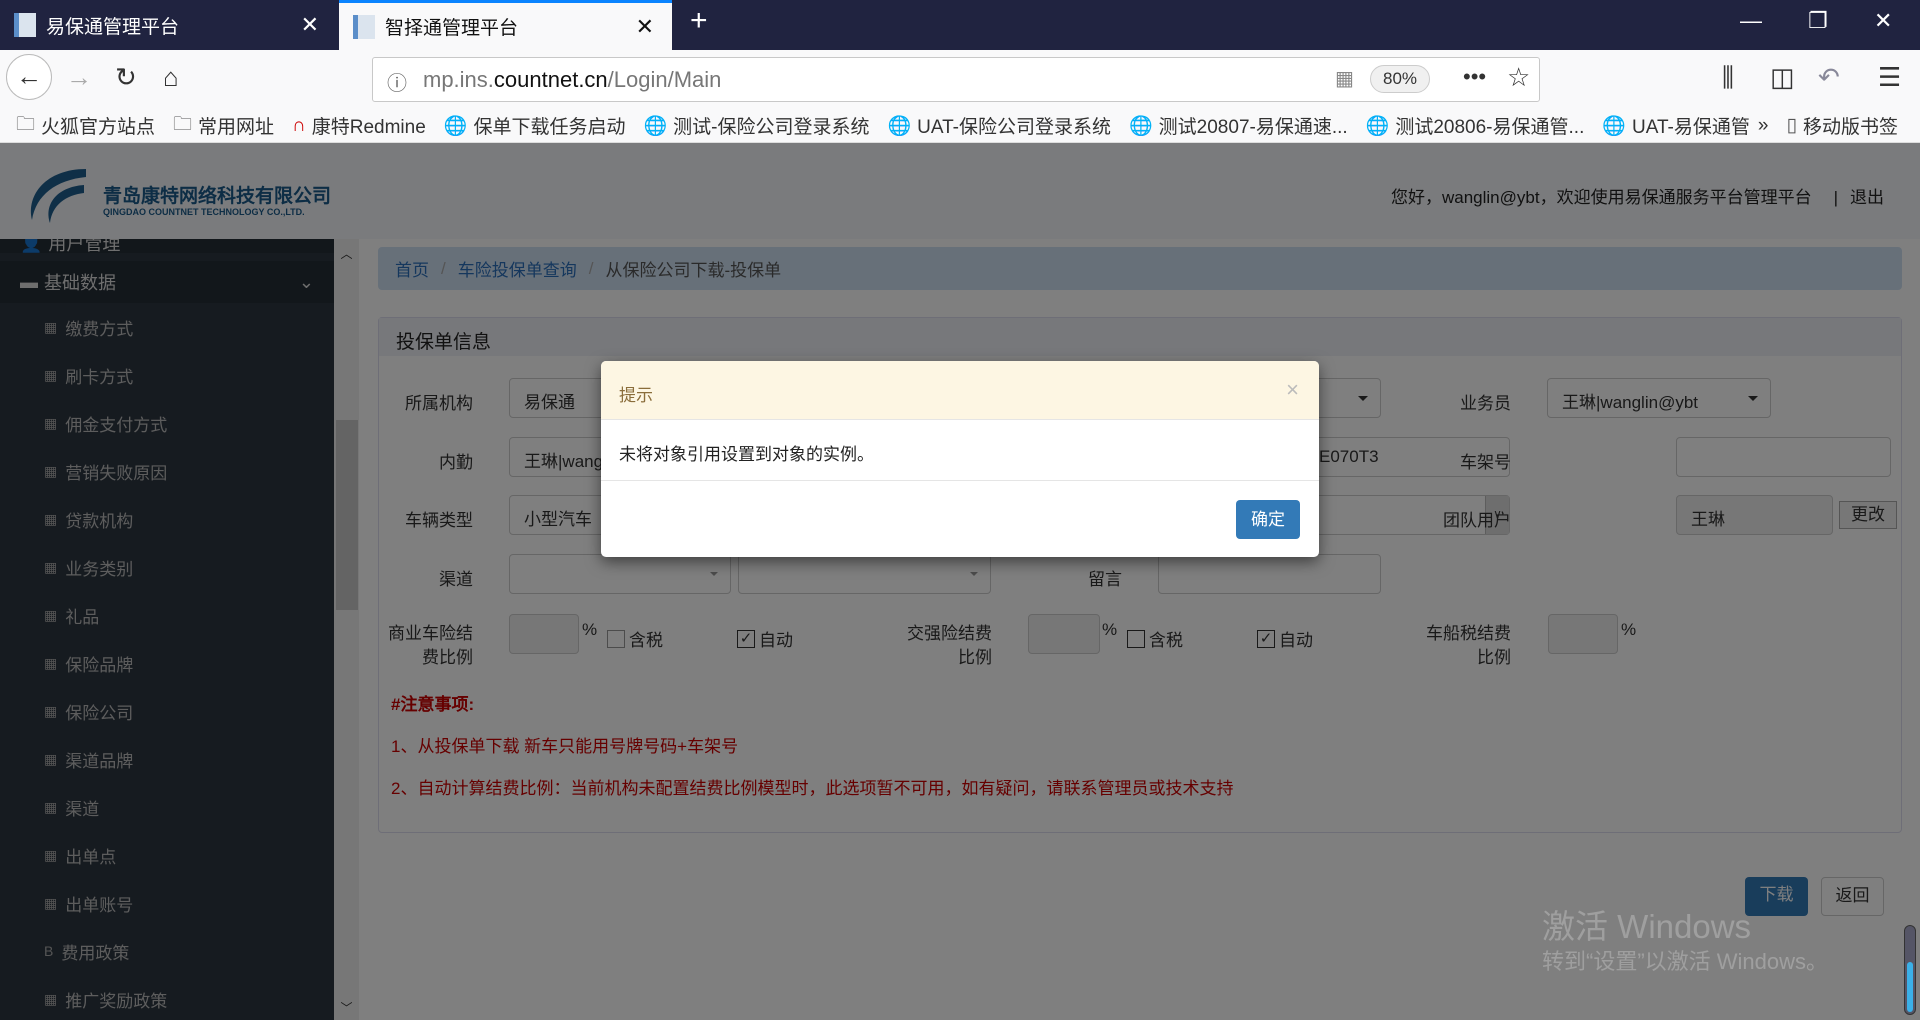 The image size is (1920, 1020). I want to click on sidebar-icon: ◫, so click(1782, 77).